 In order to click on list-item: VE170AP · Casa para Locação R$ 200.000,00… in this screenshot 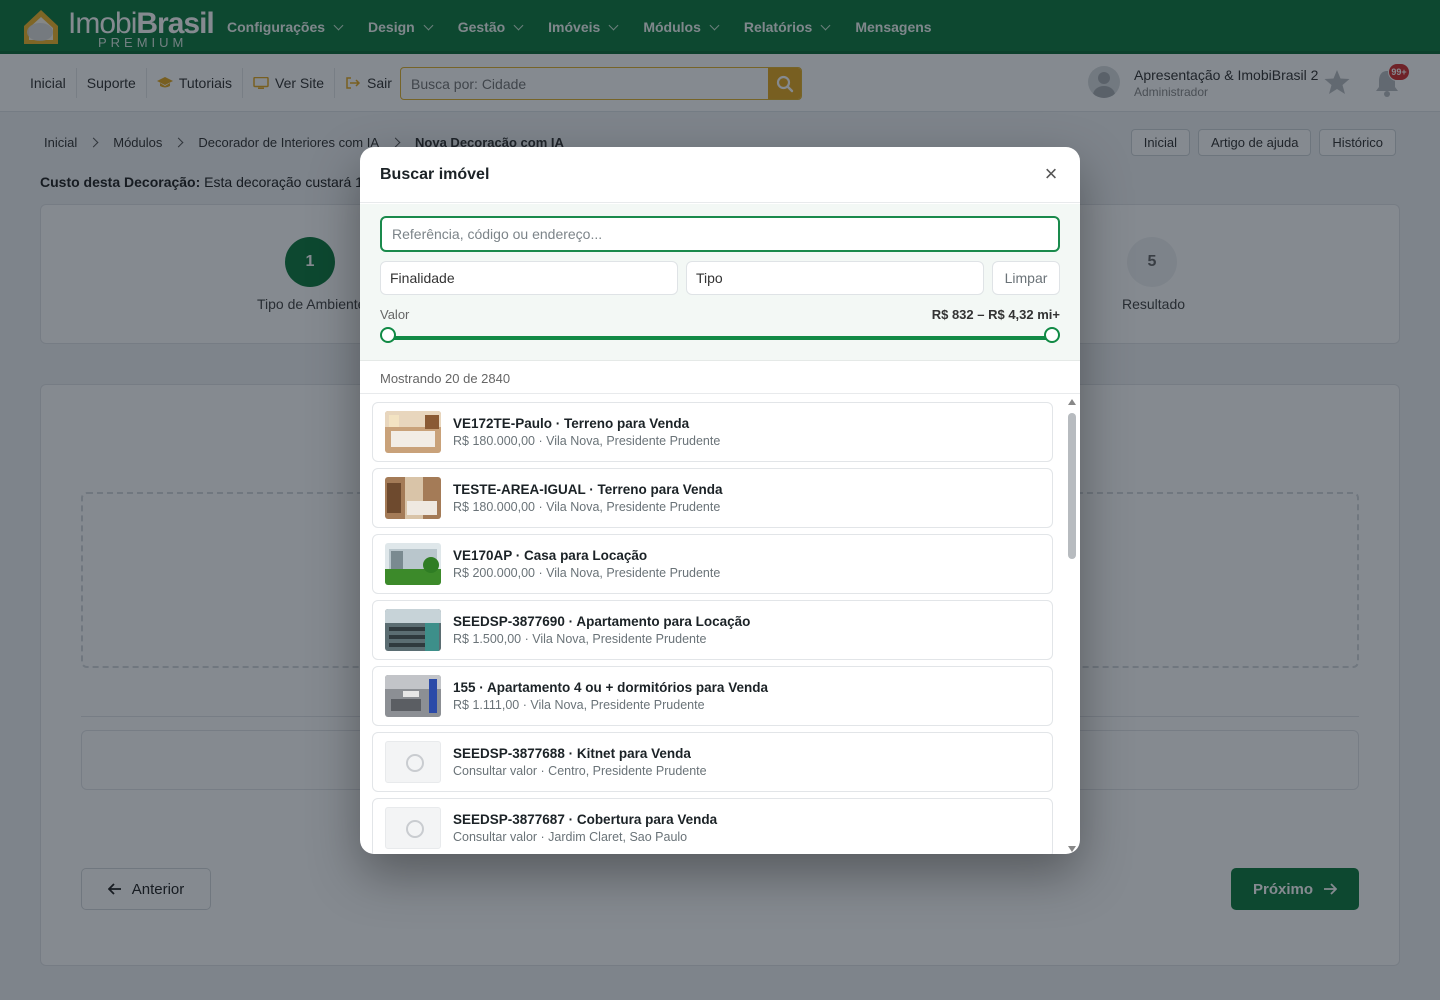, I will do `click(712, 564)`.